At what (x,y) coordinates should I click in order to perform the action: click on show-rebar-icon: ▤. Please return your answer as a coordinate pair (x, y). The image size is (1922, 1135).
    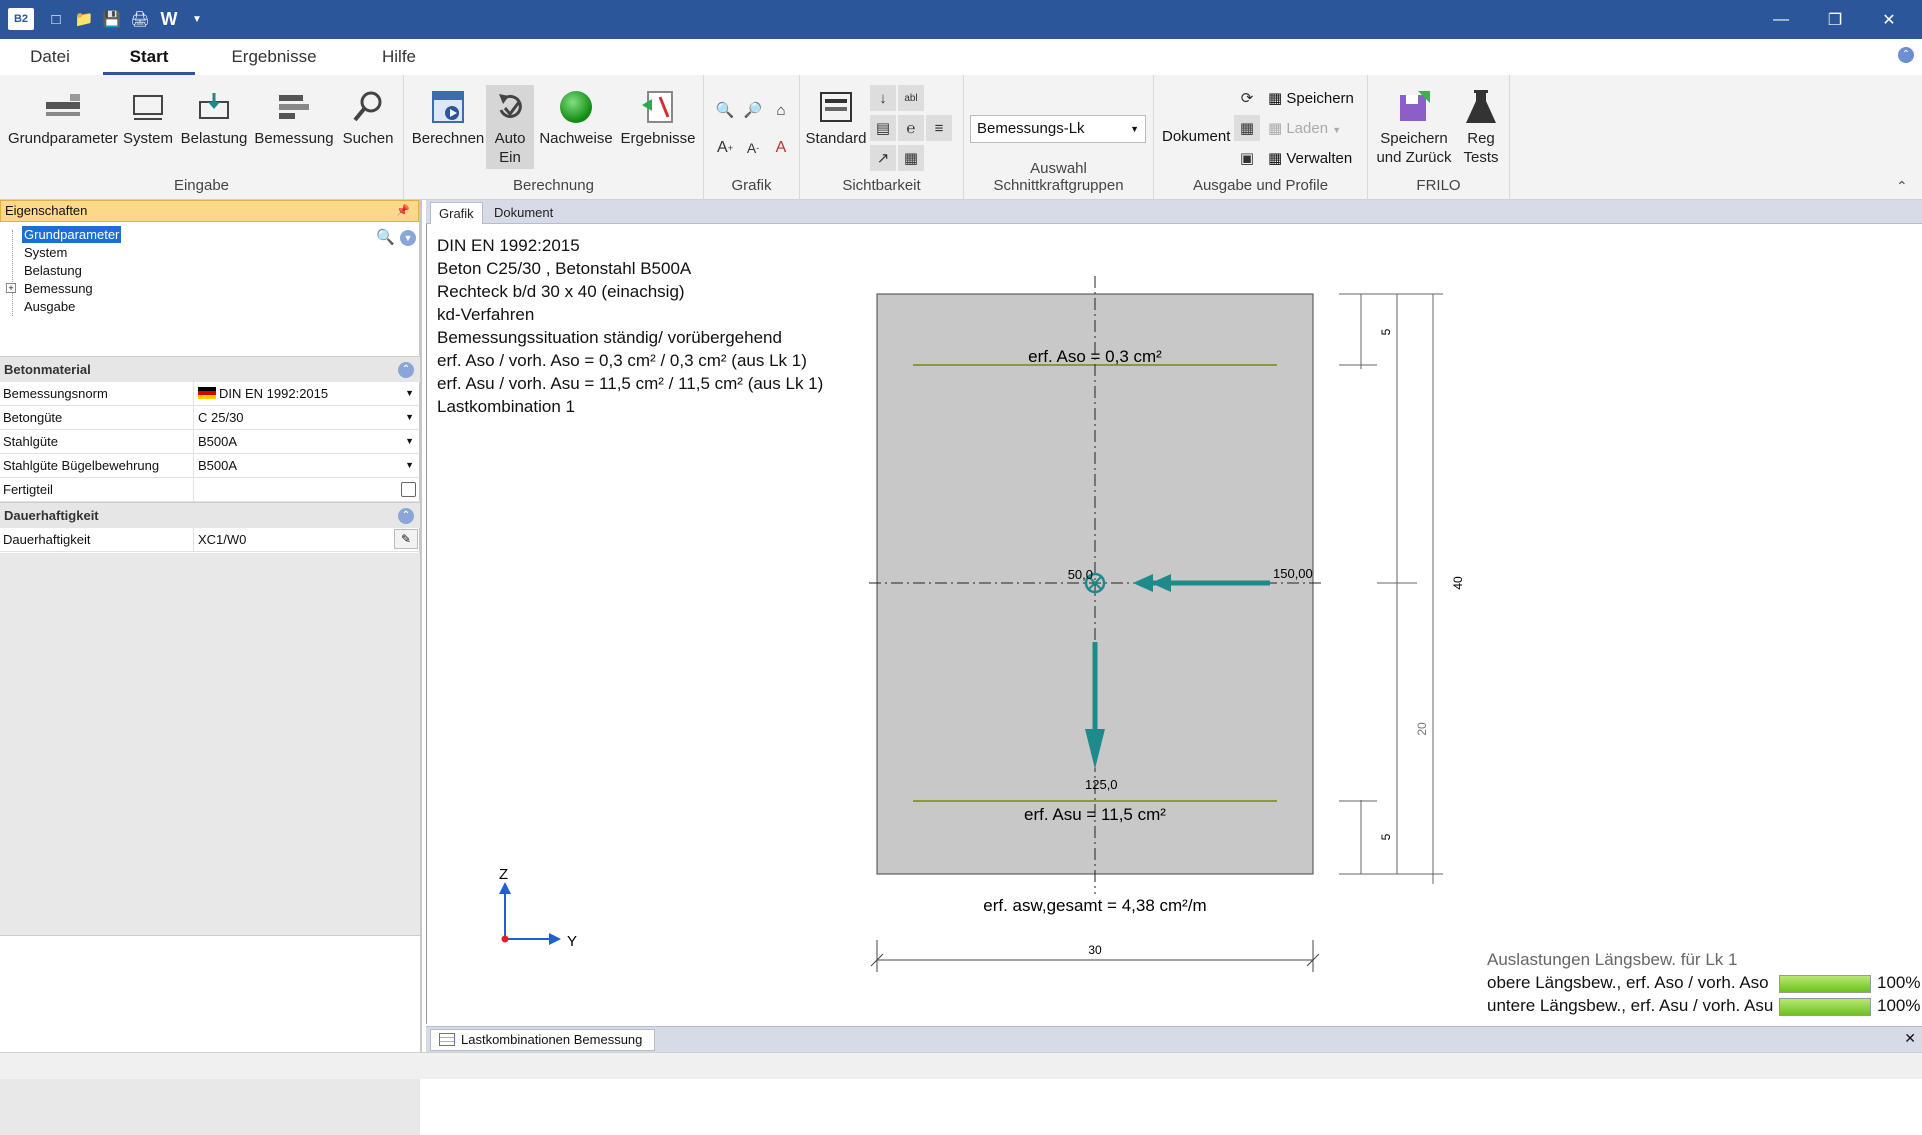
    Looking at the image, I should click on (883, 128).